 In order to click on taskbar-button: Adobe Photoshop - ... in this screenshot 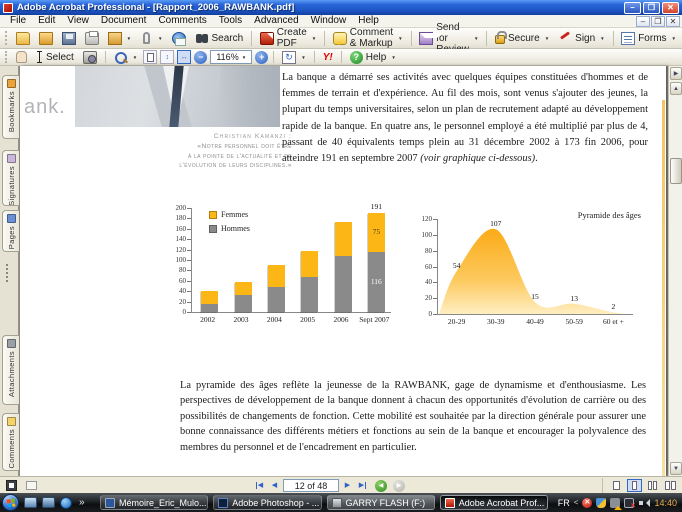, I will do `click(267, 502)`.